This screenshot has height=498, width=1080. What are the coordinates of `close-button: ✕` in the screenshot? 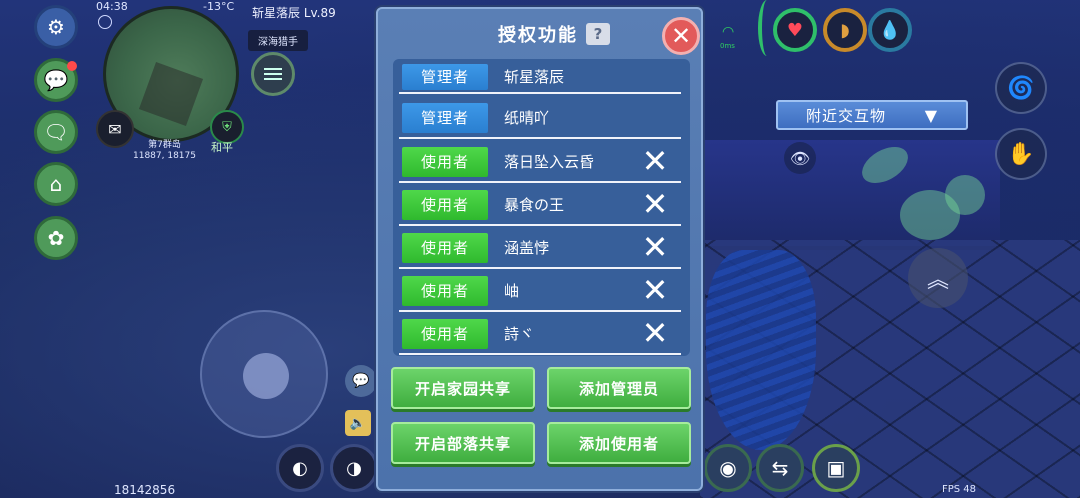 It's located at (681, 36).